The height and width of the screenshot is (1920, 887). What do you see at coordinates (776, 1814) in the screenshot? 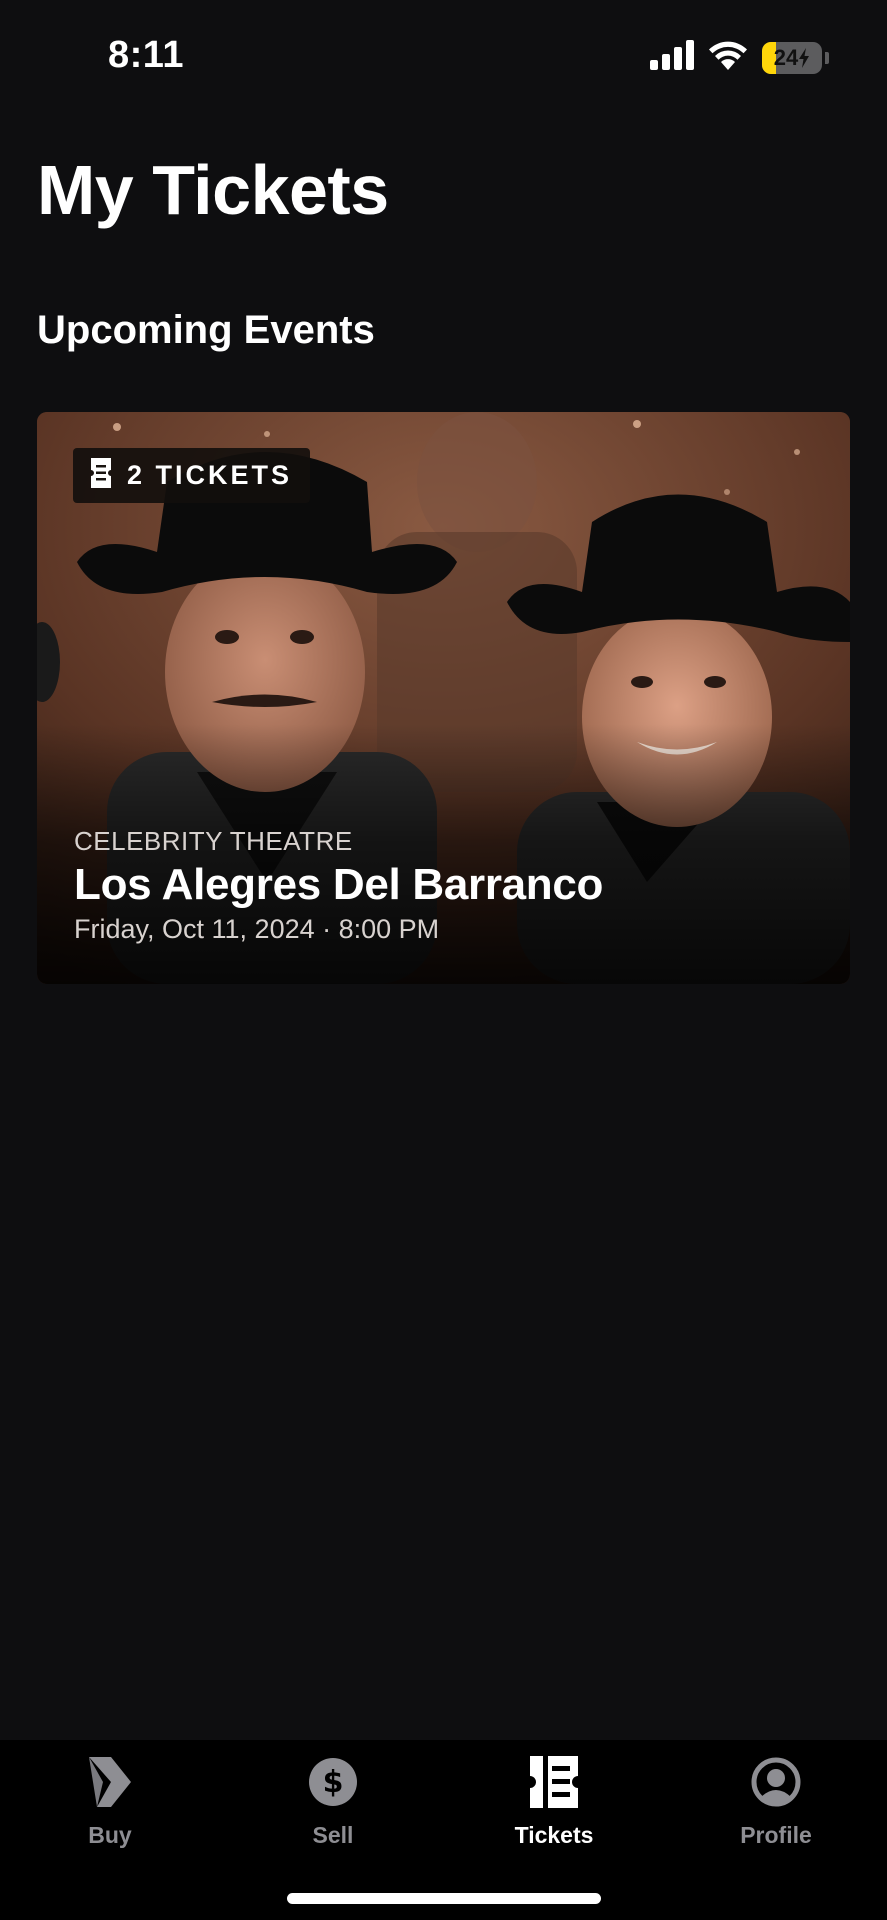
I see `tab-profile: Profile` at bounding box center [776, 1814].